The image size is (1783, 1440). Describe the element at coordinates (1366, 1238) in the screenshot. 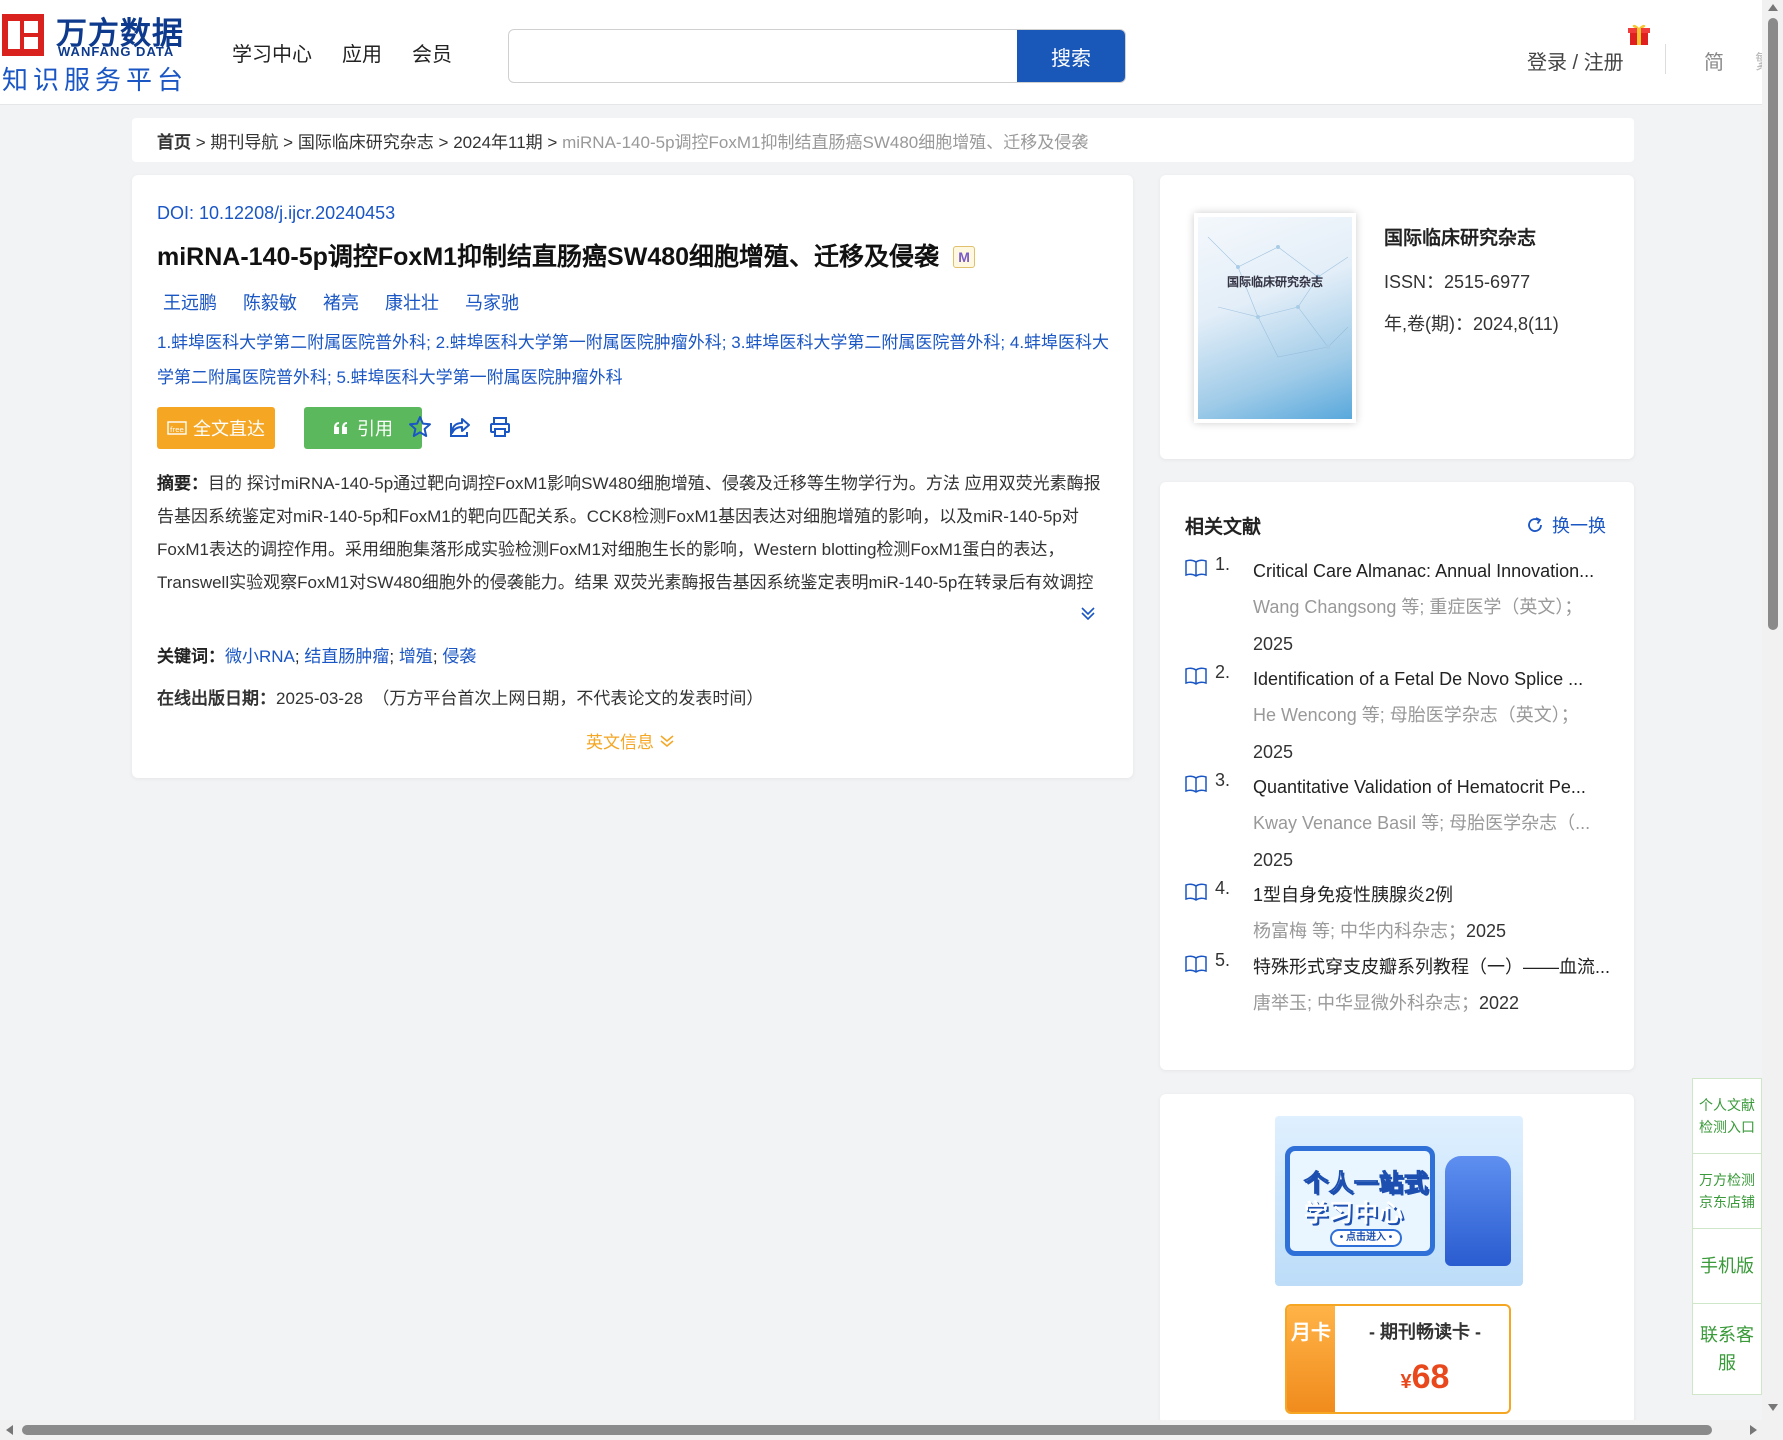

I see `banner-enter-button: • 点击进入 •` at that location.